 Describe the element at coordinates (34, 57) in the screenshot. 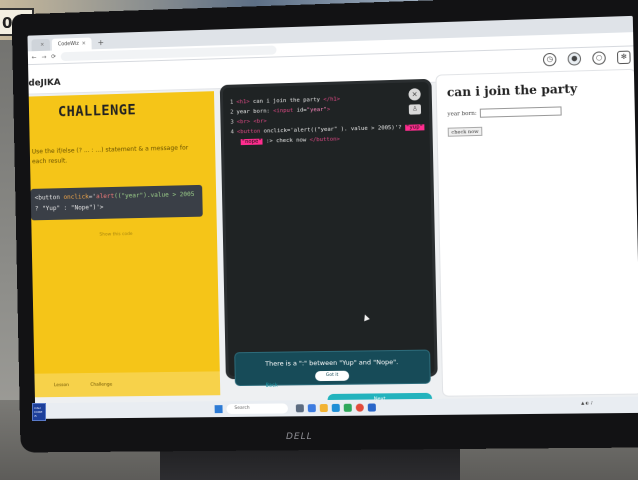

I see `back-arrow-icon: ←` at that location.